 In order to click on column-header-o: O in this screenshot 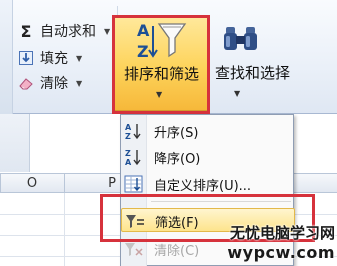, I will do `click(32, 183)`.